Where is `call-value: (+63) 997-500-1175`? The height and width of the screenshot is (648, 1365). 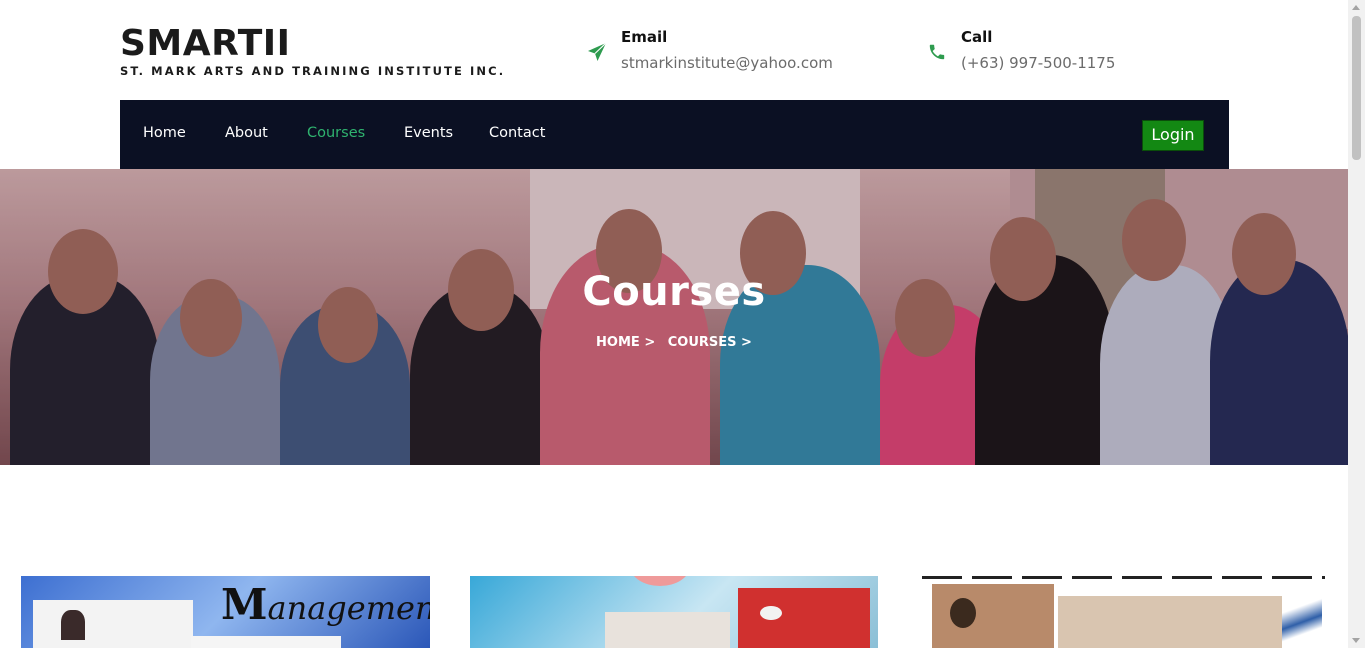
call-value: (+63) 997-500-1175 is located at coordinates (1038, 63).